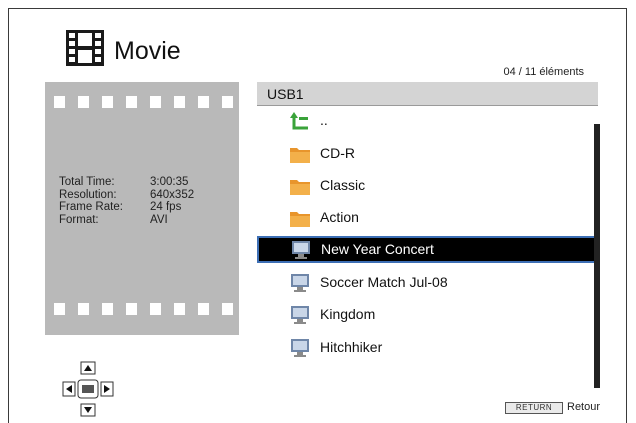 This screenshot has width=636, height=423. I want to click on list-item-folder: Classic, so click(426, 185).